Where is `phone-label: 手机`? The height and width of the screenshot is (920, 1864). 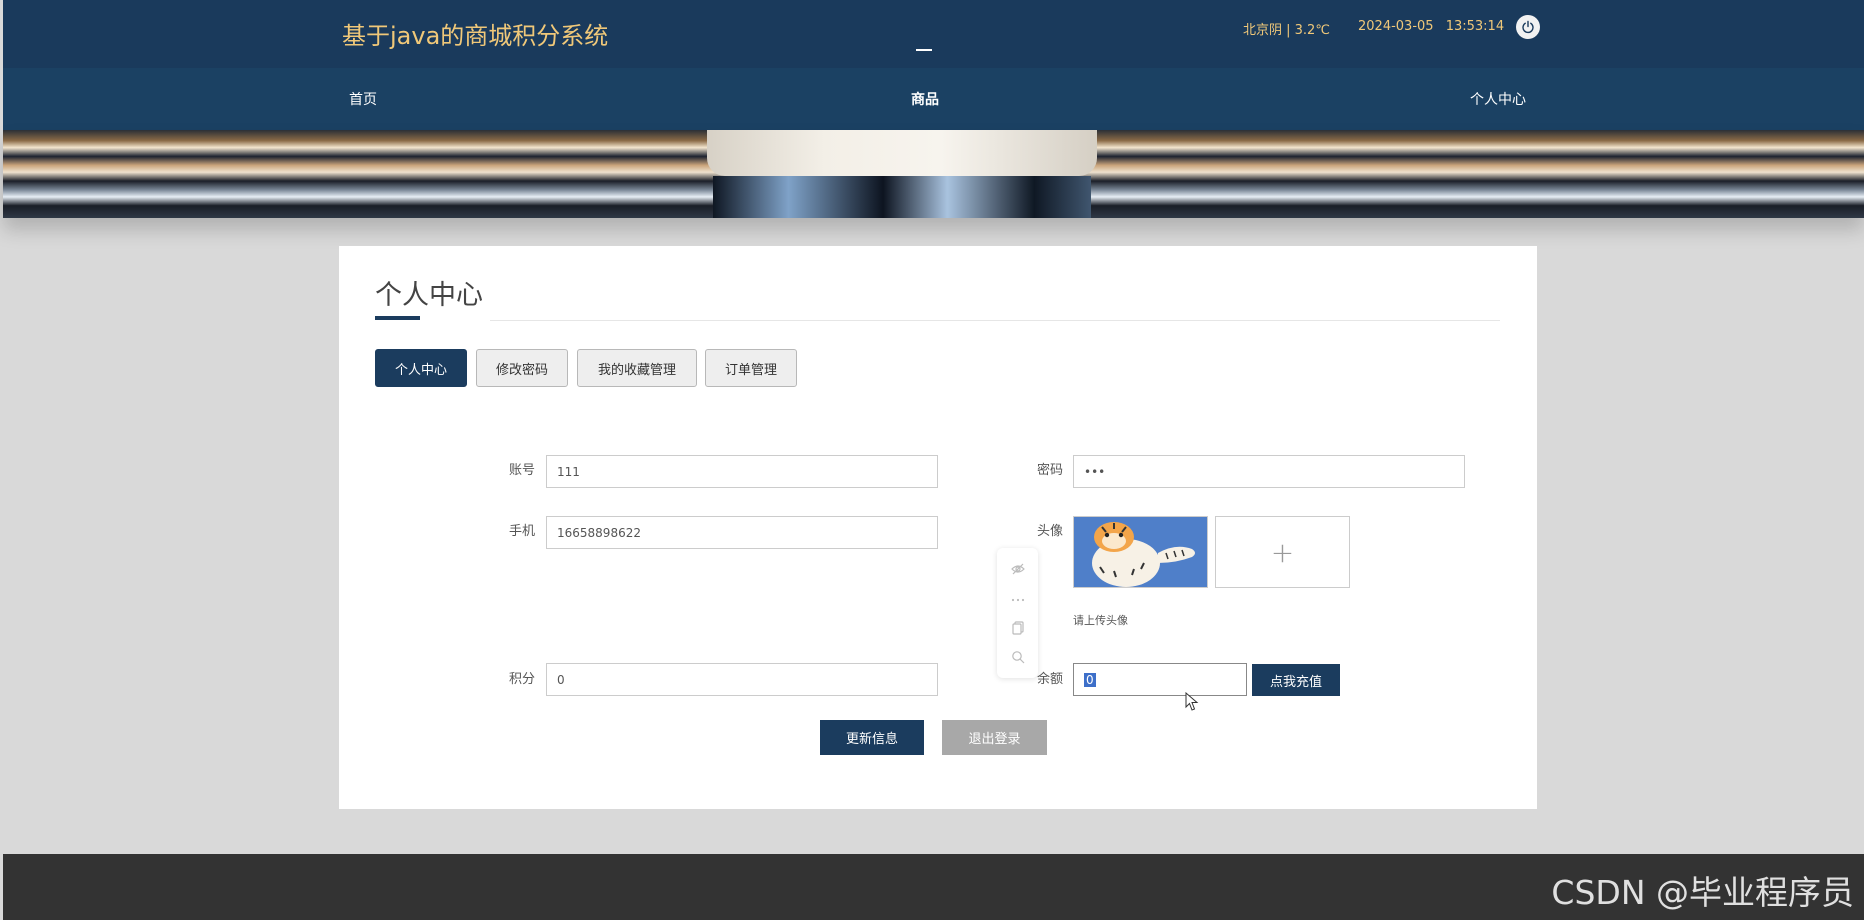
phone-label: 手机 is located at coordinates (521, 531).